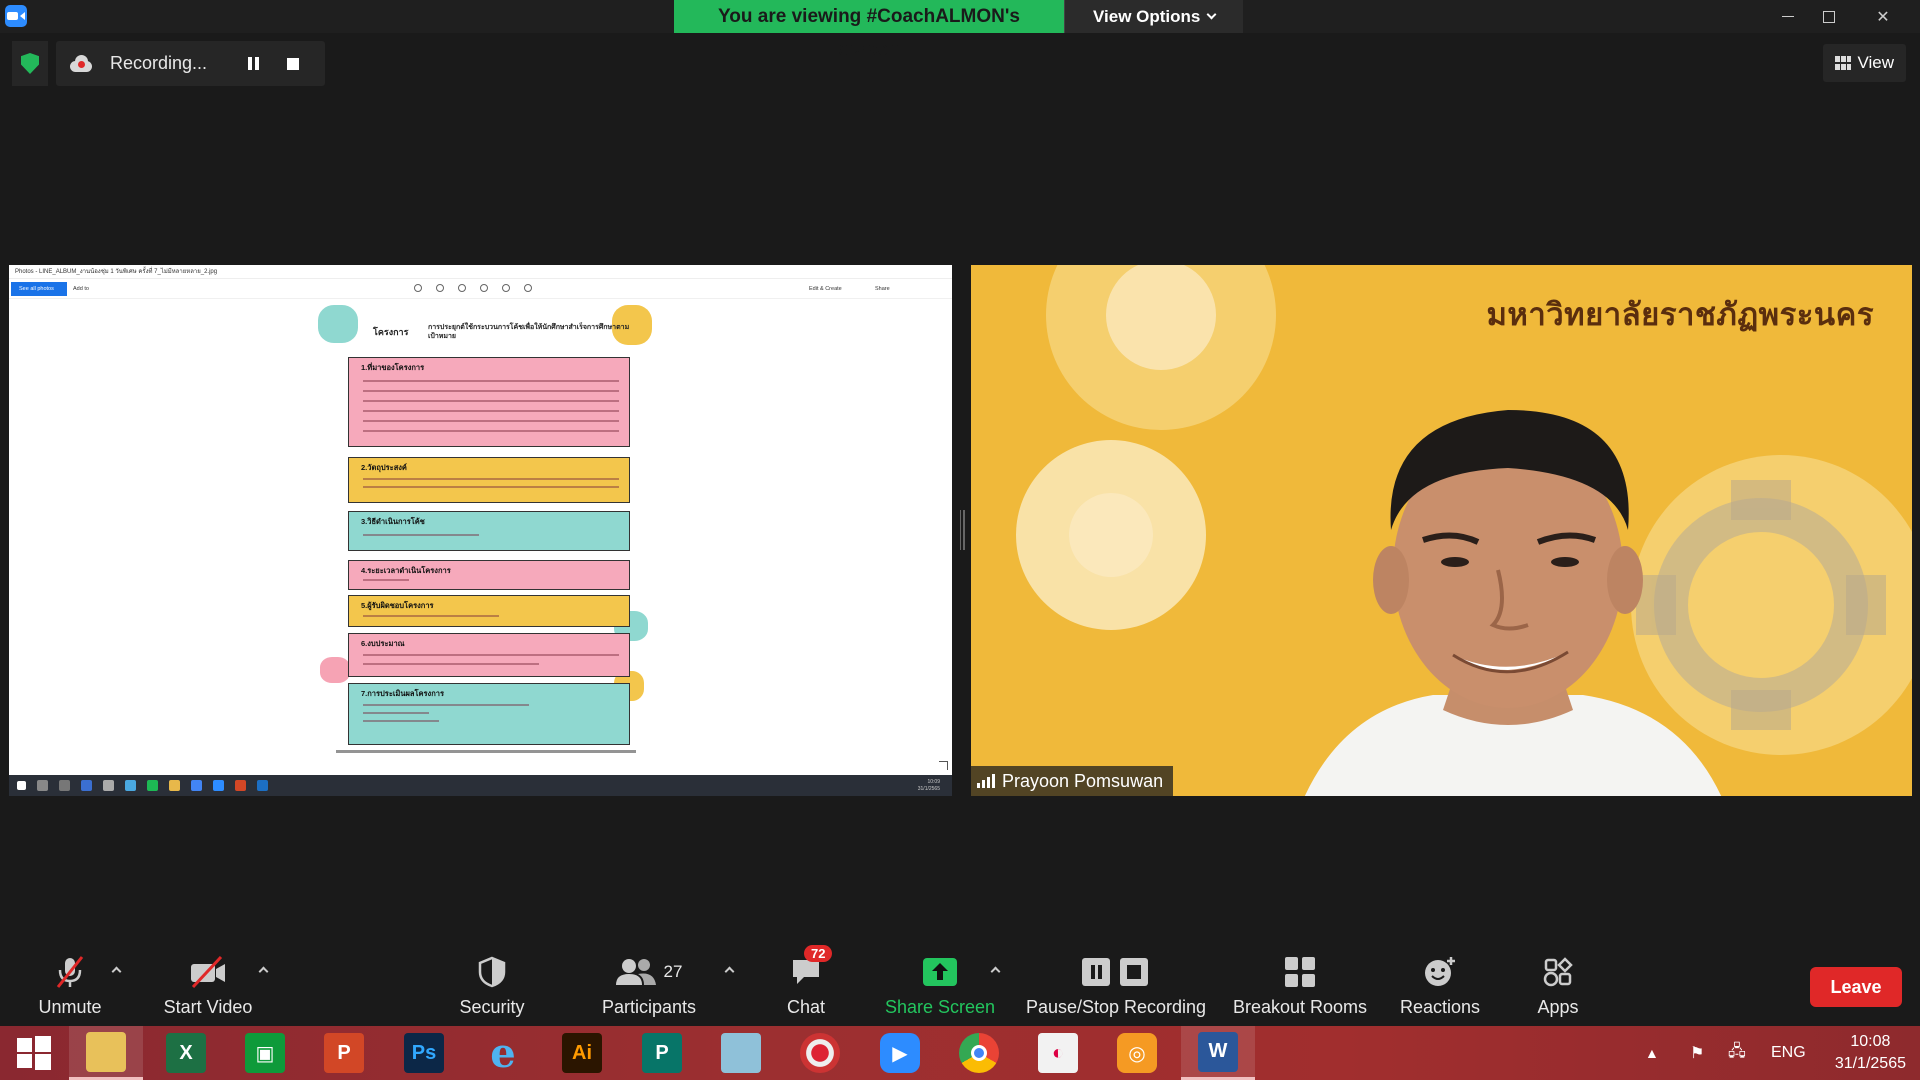 This screenshot has width=1920, height=1080. I want to click on poster-section: 6.งบประมาณ, so click(489, 655).